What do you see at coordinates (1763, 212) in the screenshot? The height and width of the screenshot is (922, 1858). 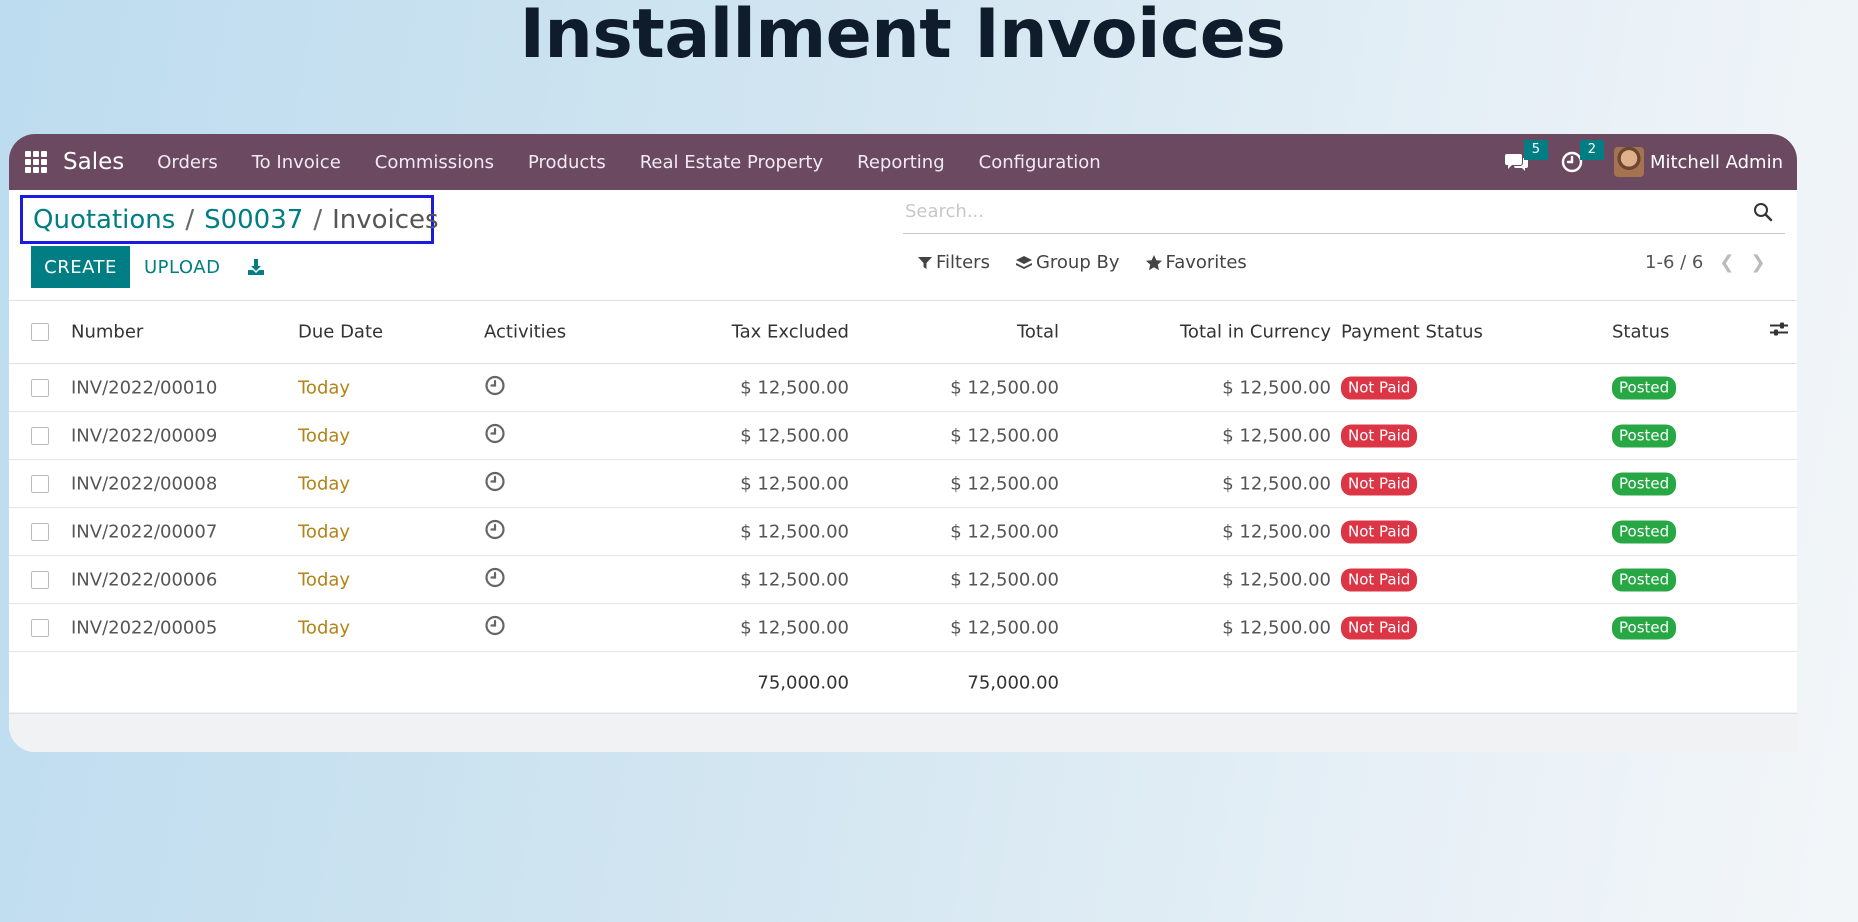 I see `search-icon` at bounding box center [1763, 212].